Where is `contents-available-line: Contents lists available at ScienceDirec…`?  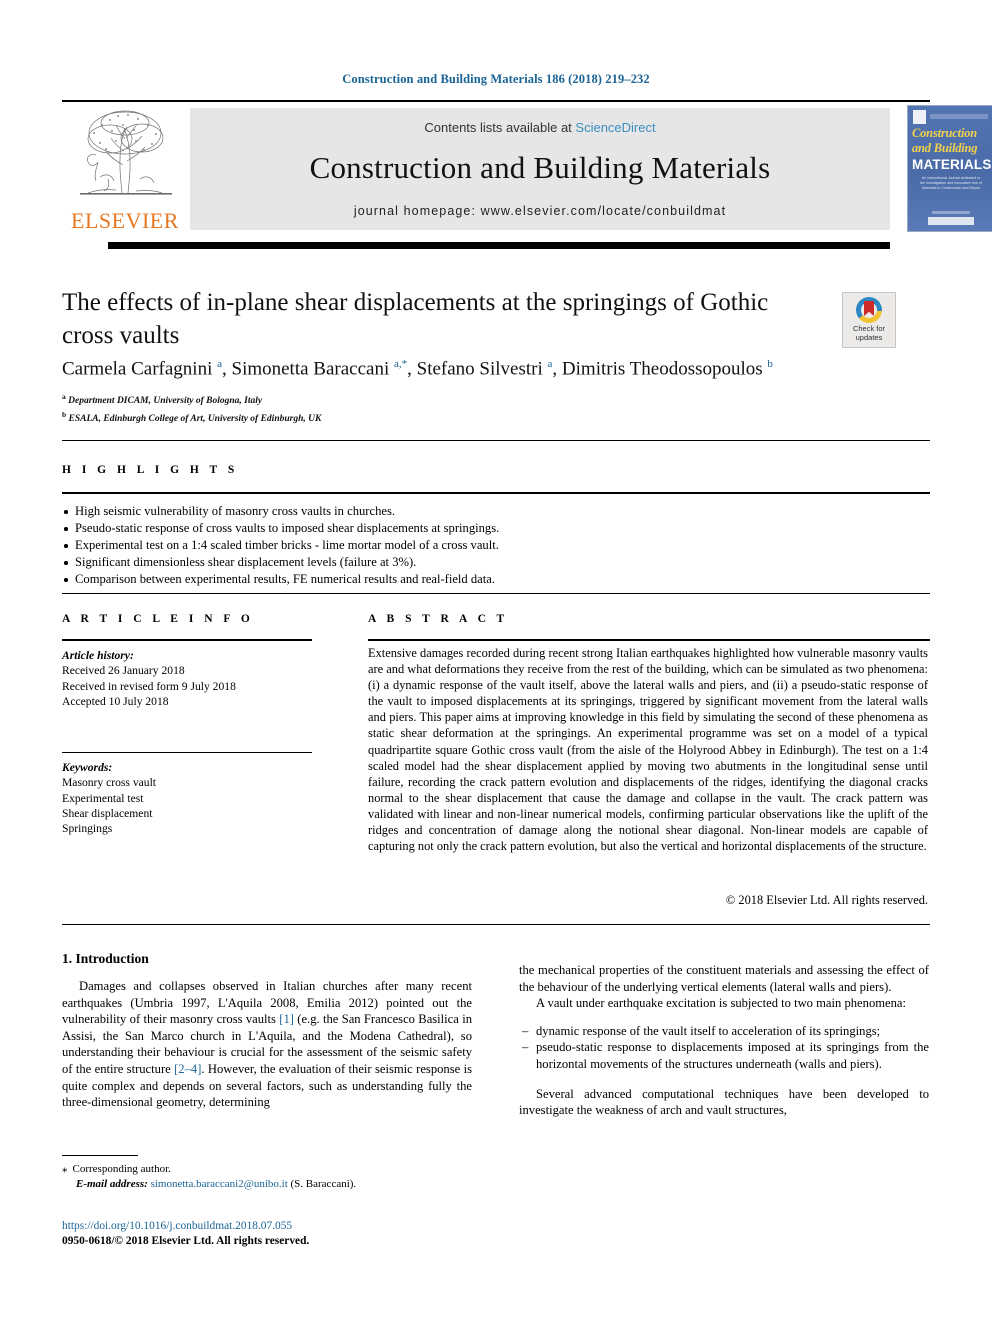 contents-available-line: Contents lists available at ScienceDirec… is located at coordinates (540, 127).